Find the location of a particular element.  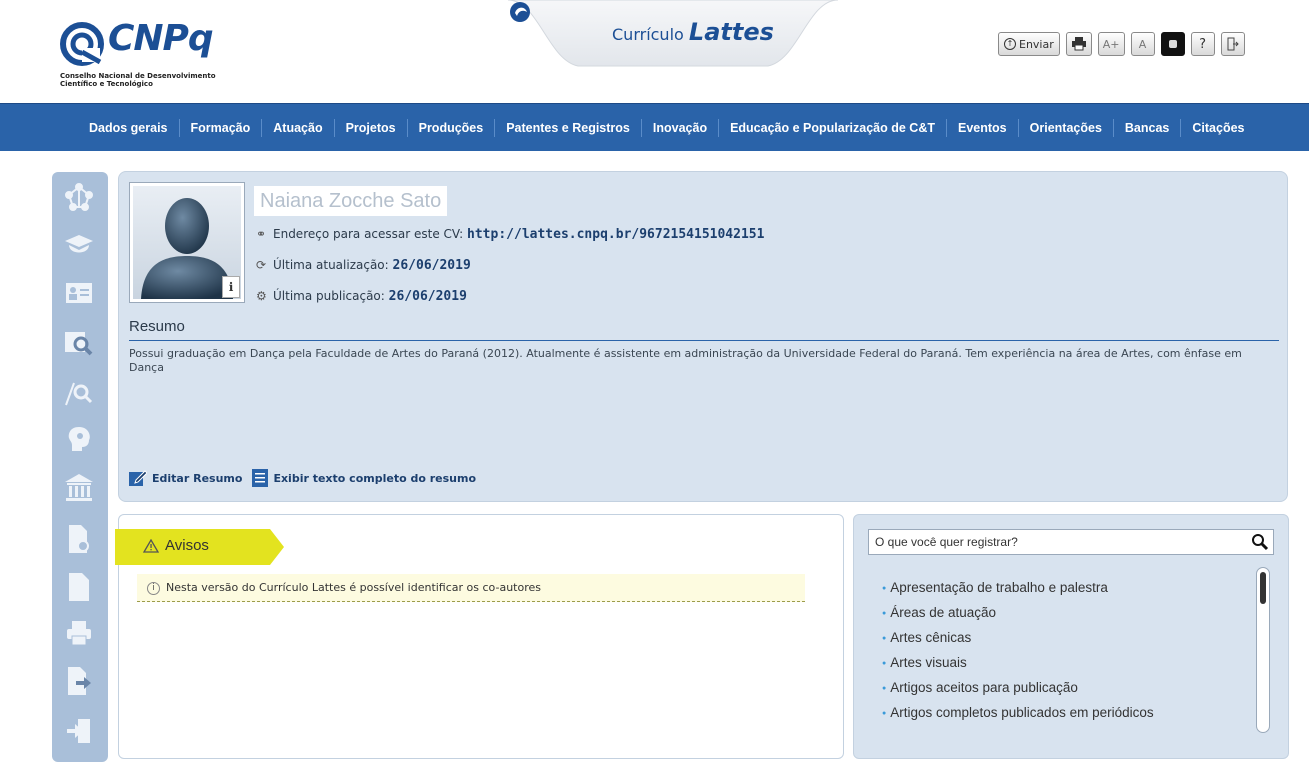

contrast-icon is located at coordinates (1172, 44).